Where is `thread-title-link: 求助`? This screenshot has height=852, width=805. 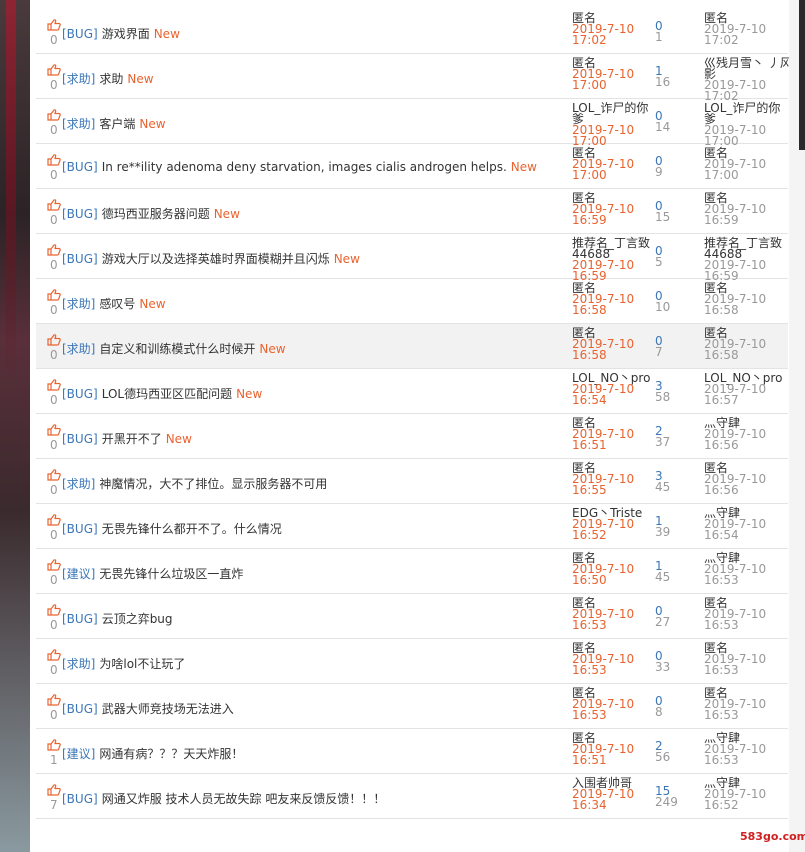
thread-title-link: 求助 is located at coordinates (111, 79).